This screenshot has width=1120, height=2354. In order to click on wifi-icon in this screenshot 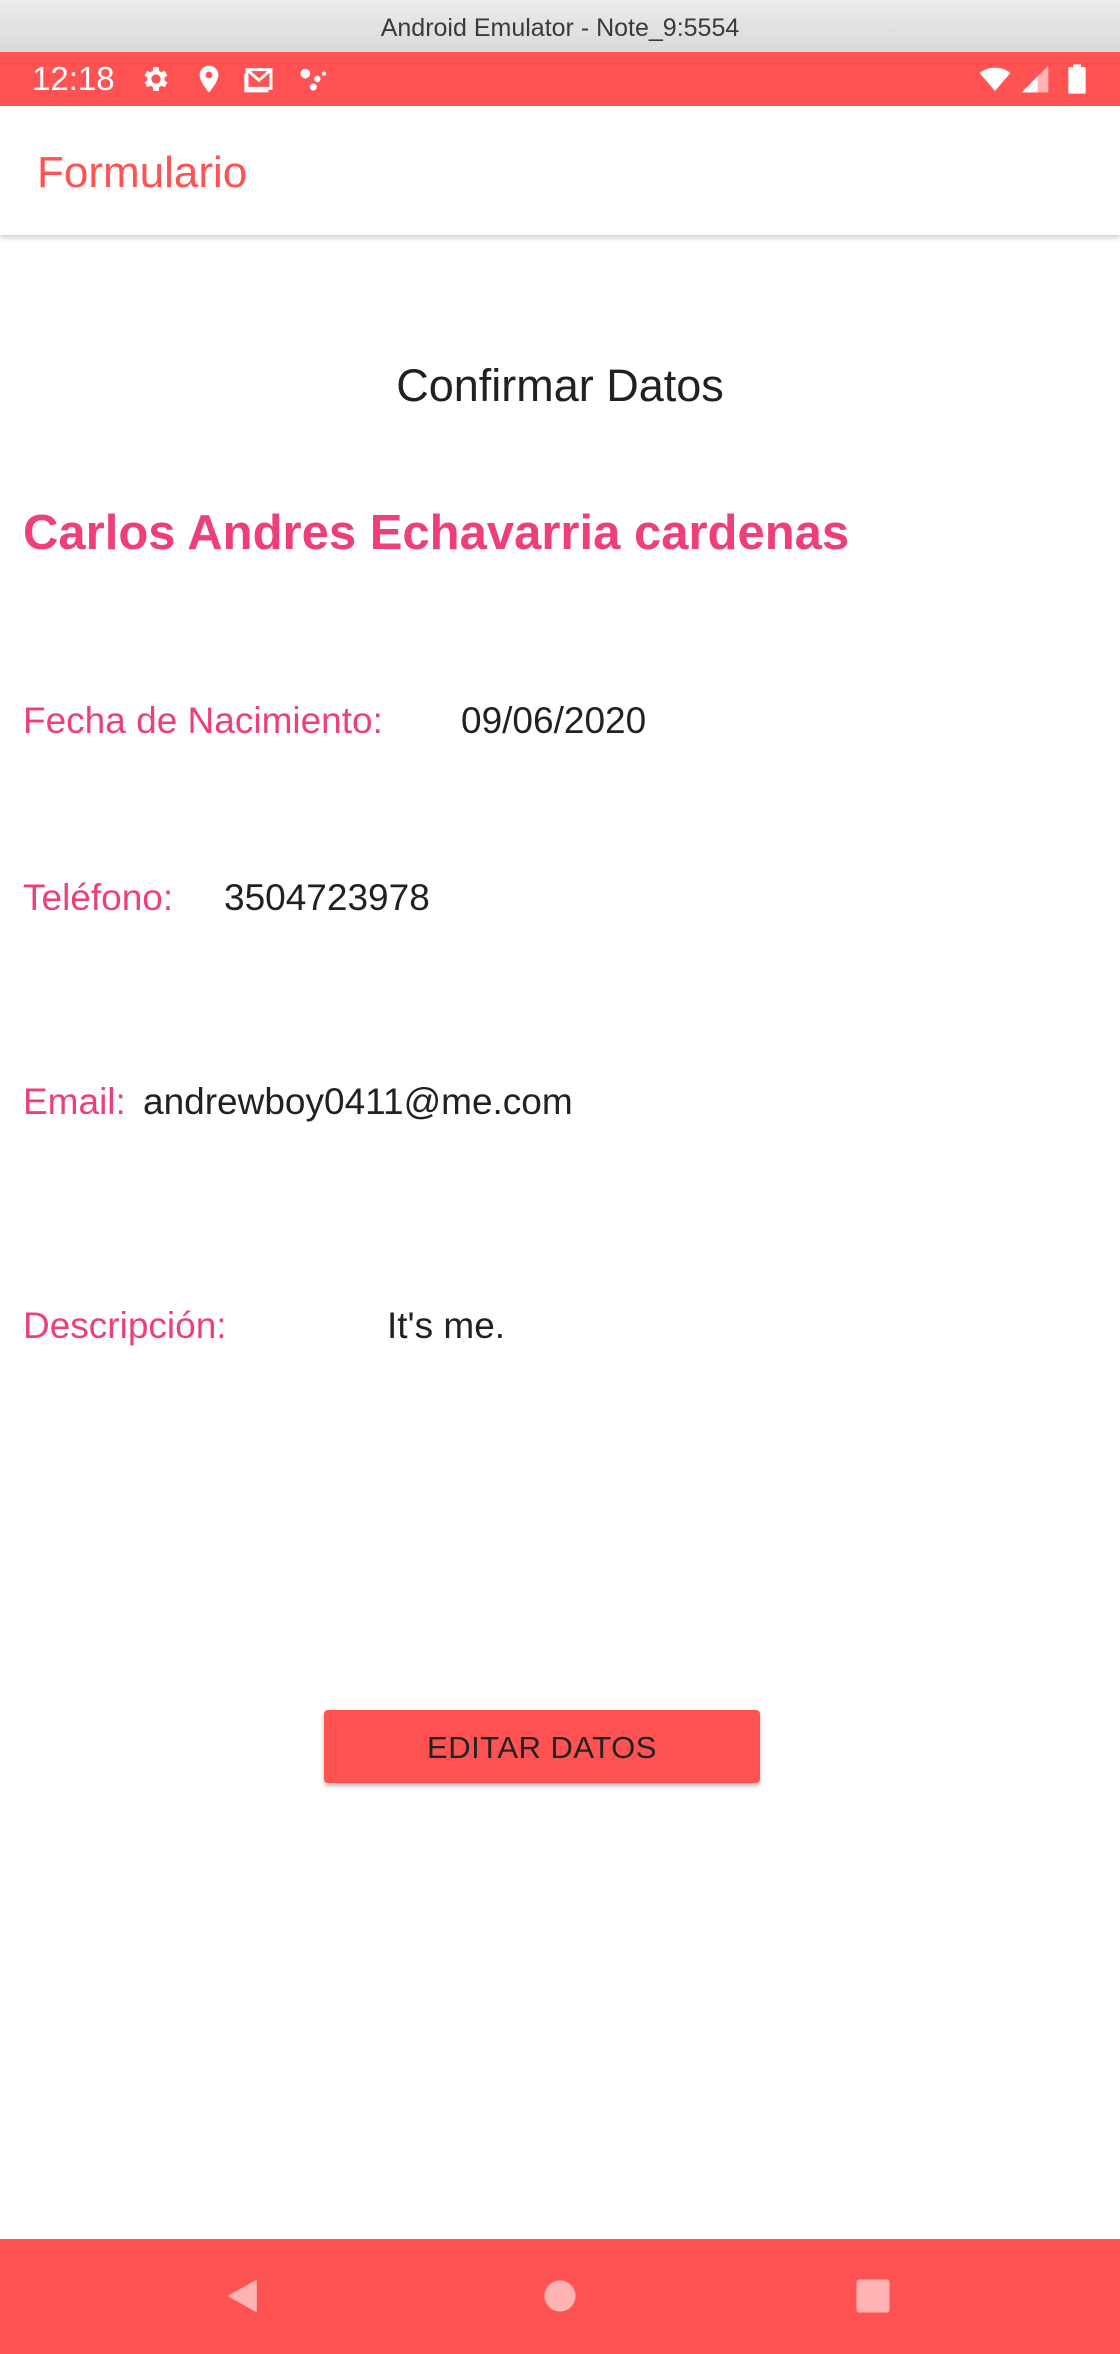, I will do `click(995, 79)`.